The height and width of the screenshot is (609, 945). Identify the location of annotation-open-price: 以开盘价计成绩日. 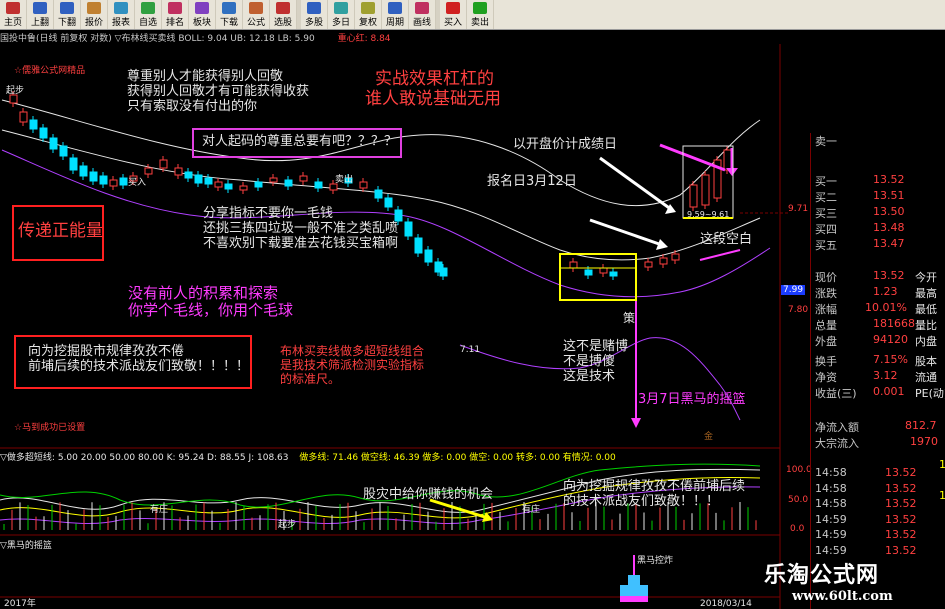
(565, 144).